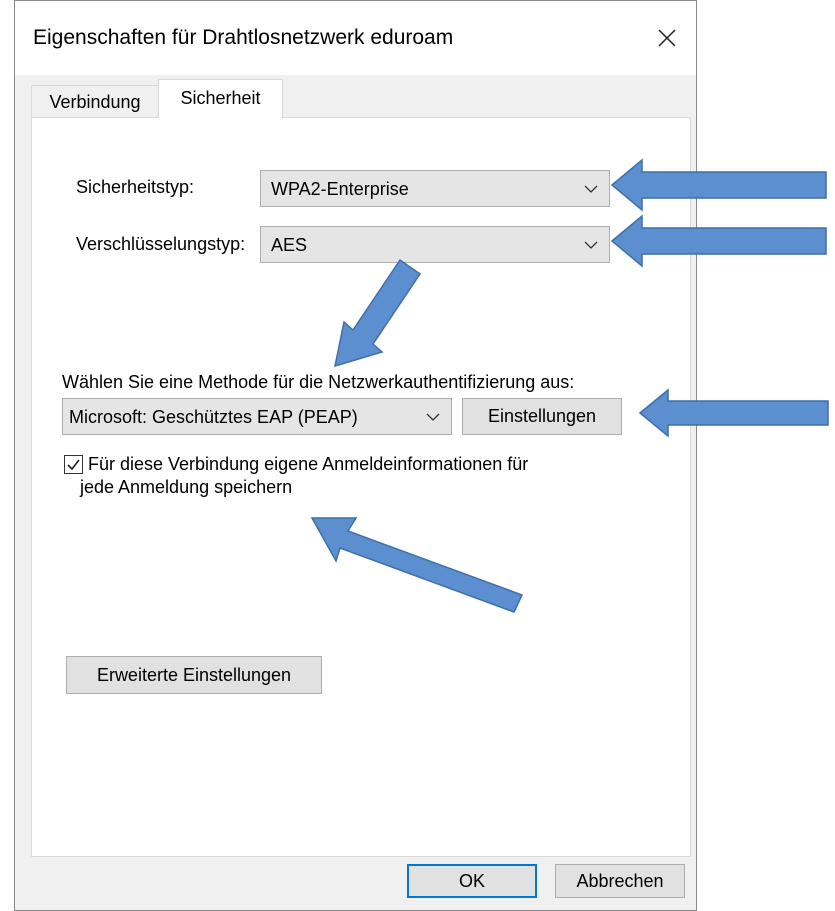  I want to click on remember-credentials-checkbox, so click(73, 464).